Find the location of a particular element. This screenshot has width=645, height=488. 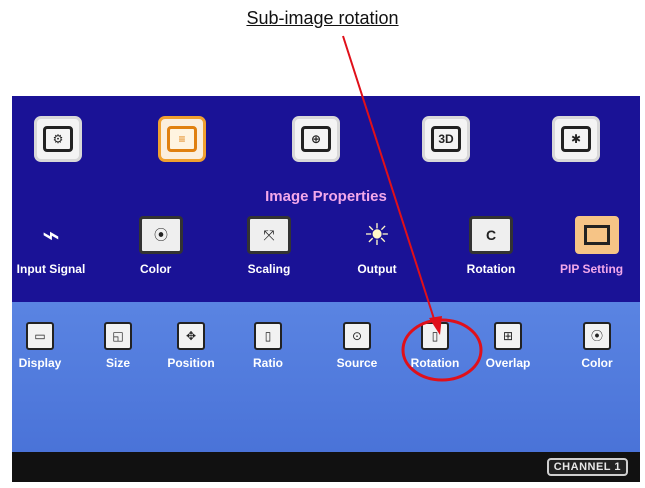

category-rotation: C Rotation is located at coordinates (491, 246).